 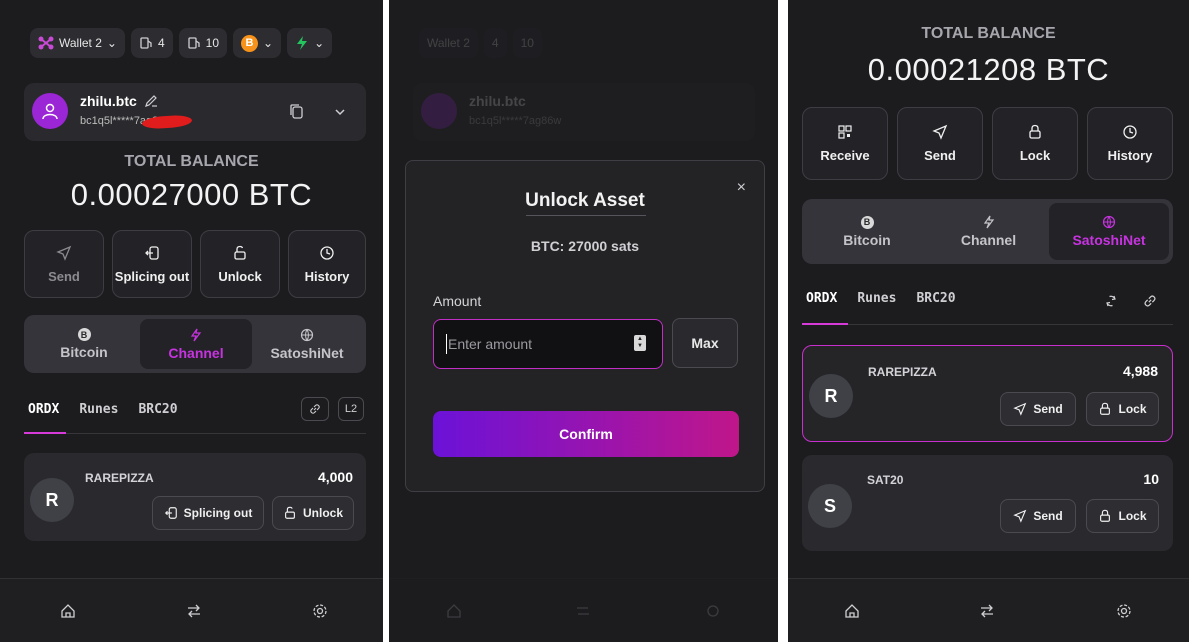 I want to click on history-icon, so click(x=1130, y=132).